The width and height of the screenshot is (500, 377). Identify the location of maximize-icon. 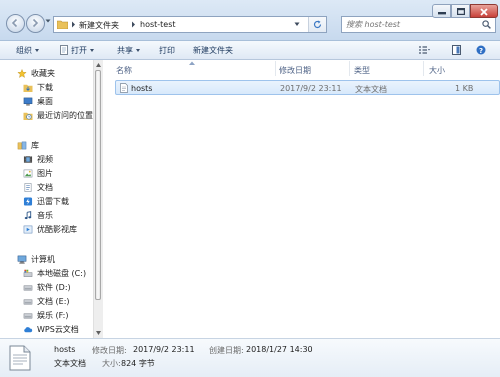
(461, 11).